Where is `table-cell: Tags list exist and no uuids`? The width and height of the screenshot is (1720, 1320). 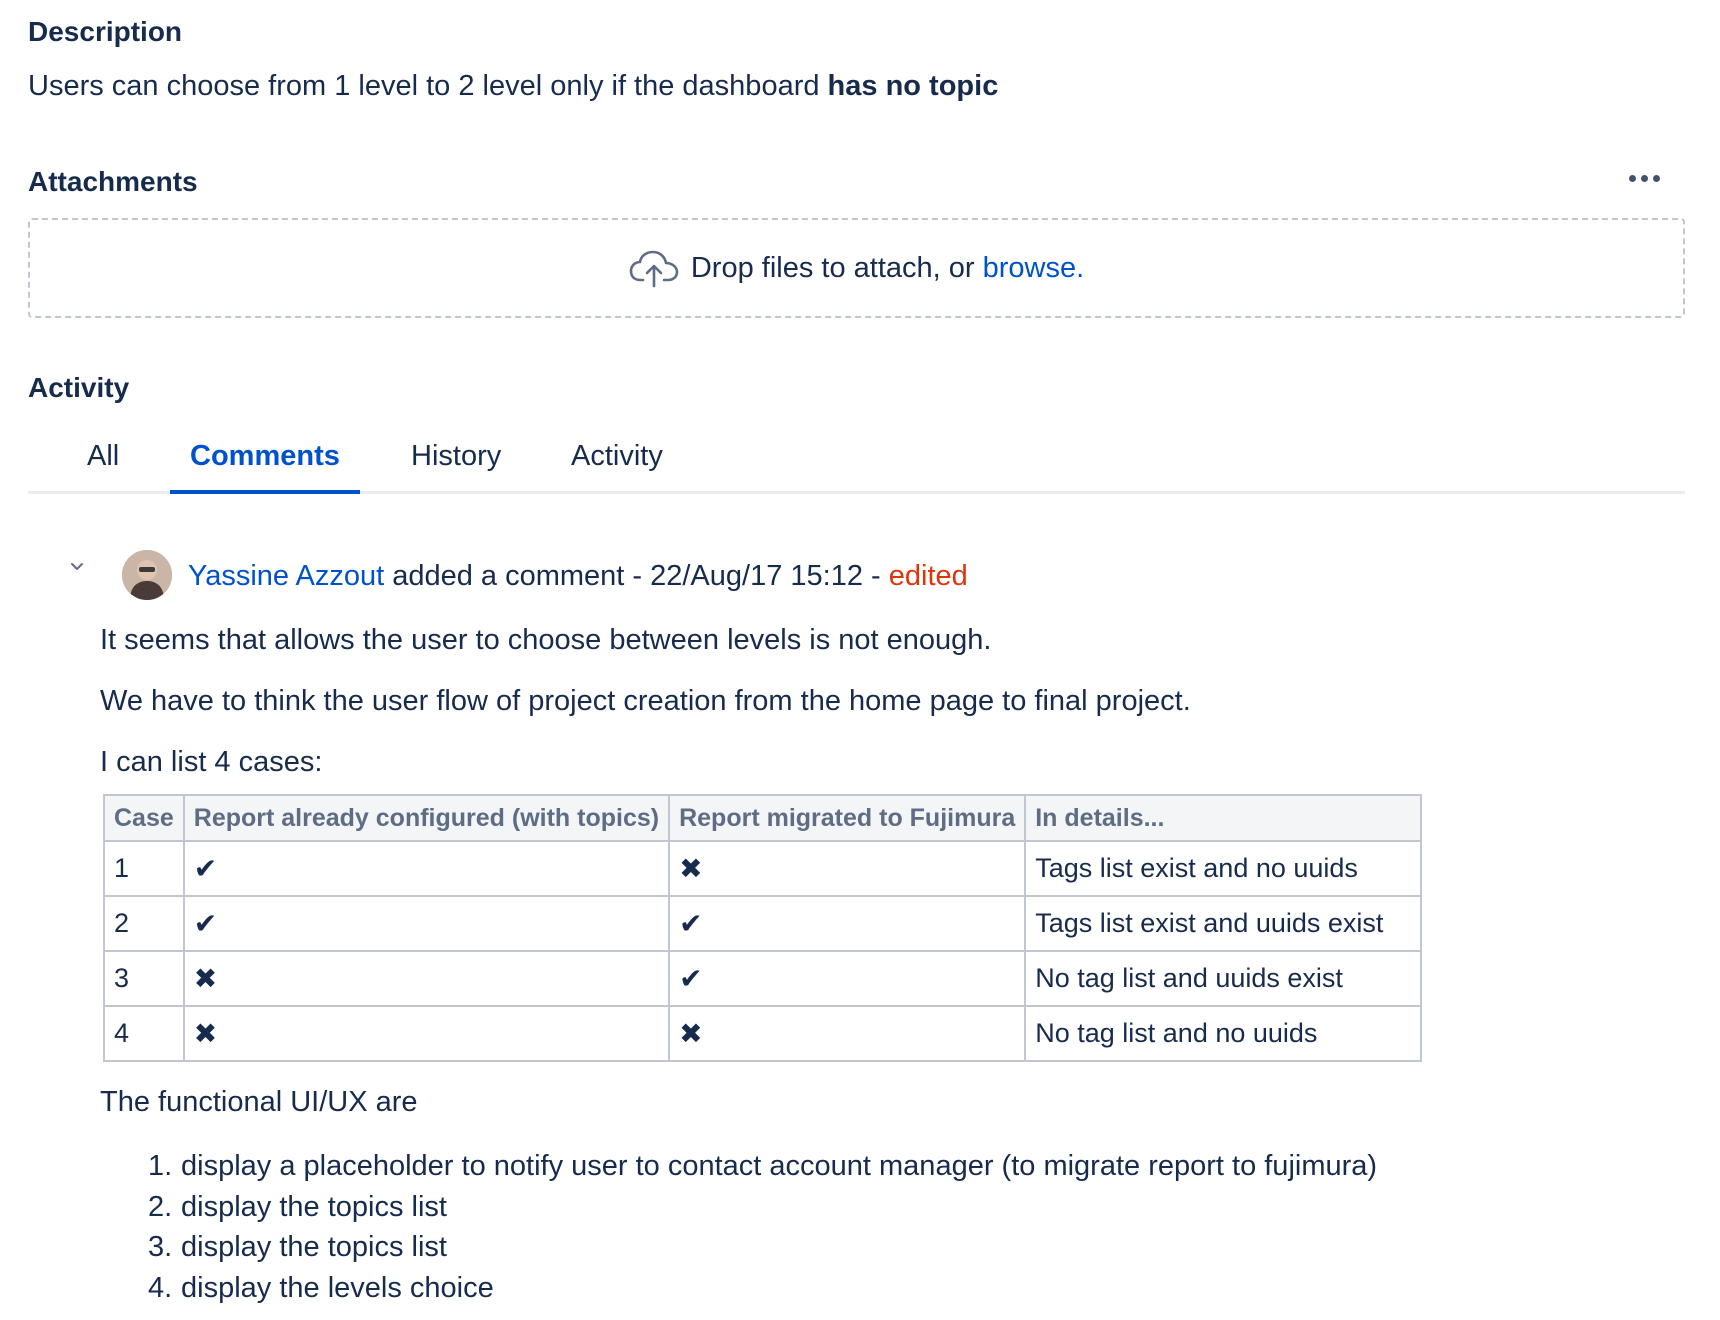
table-cell: Tags list exist and no uuids is located at coordinates (1223, 868).